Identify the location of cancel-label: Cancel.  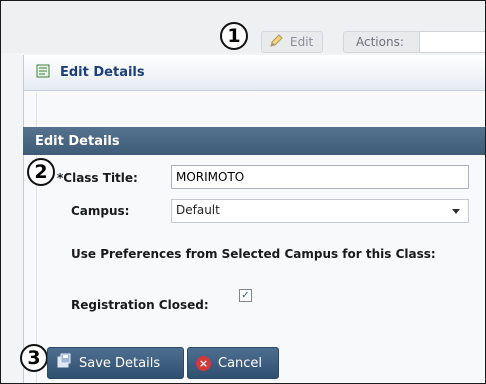
(240, 363).